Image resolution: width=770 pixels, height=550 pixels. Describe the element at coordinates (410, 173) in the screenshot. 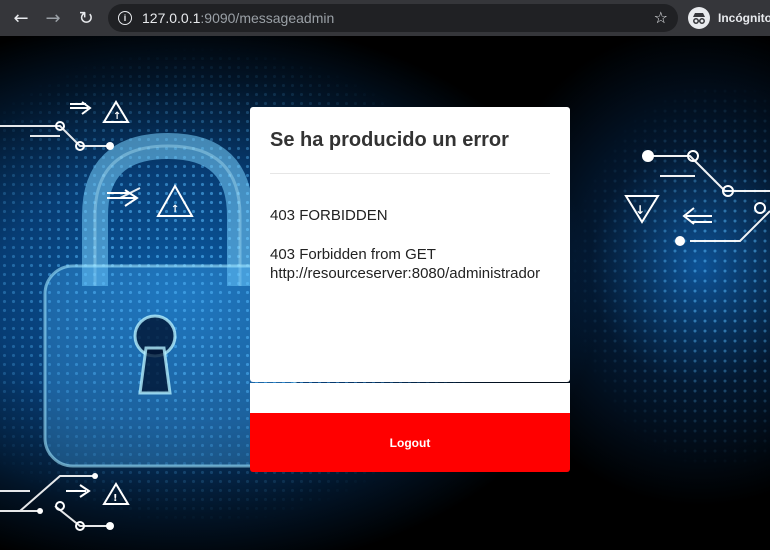

I see `card-divider` at that location.